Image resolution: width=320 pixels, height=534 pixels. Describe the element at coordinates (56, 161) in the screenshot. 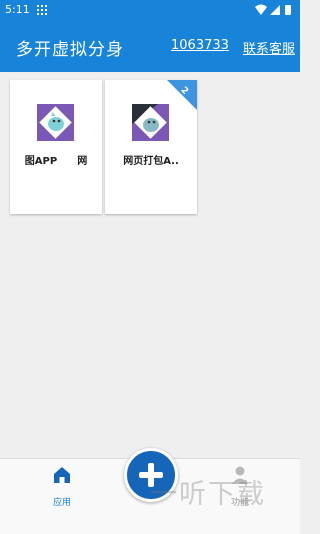

I see `app-label: 图APP 网` at that location.